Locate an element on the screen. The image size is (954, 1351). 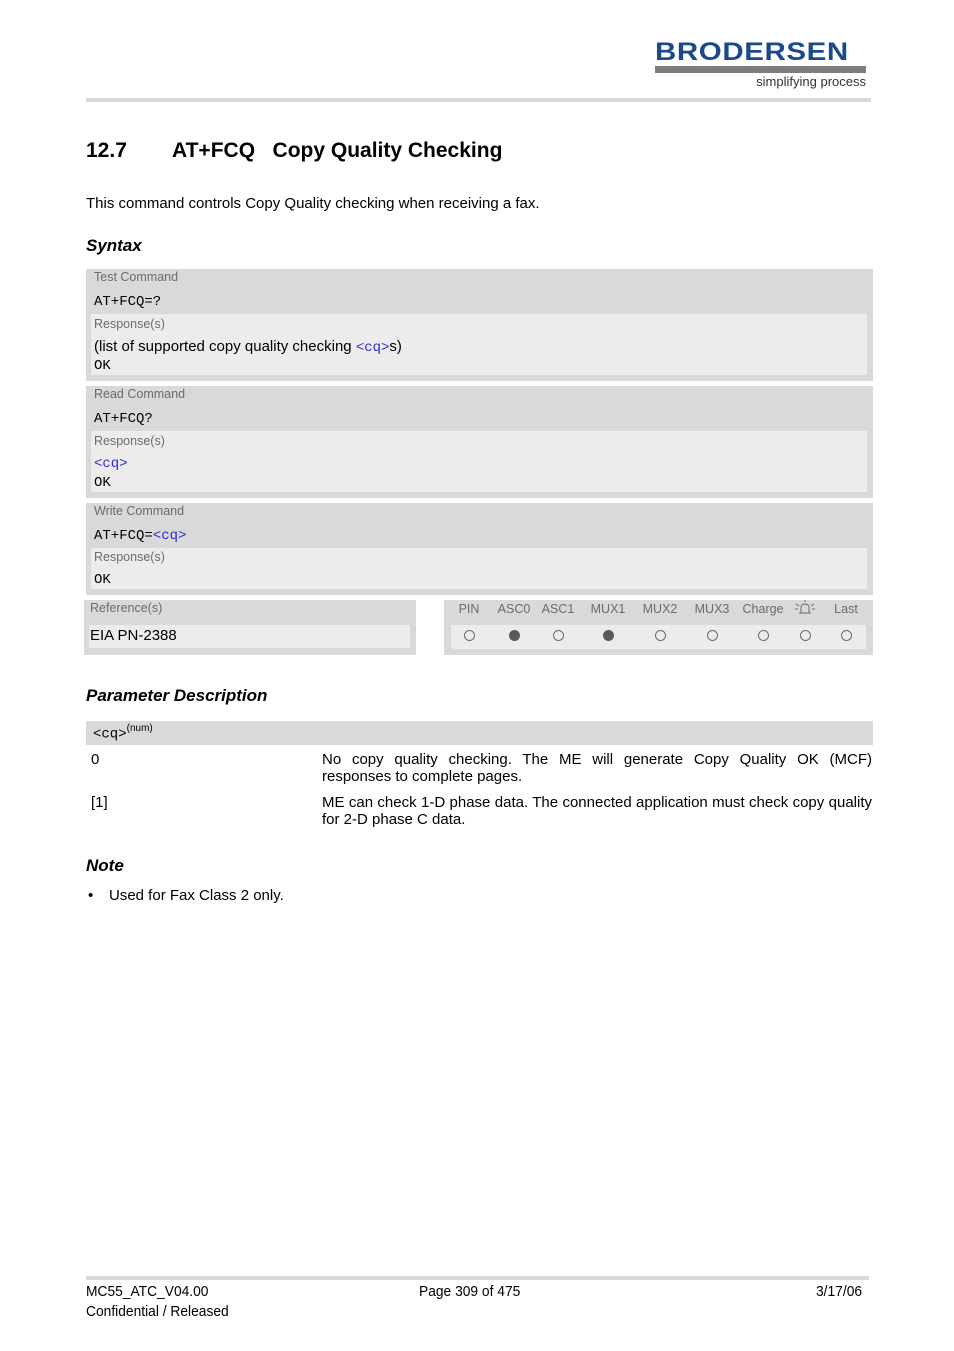
col-mux2: MUX2 is located at coordinates (660, 609).